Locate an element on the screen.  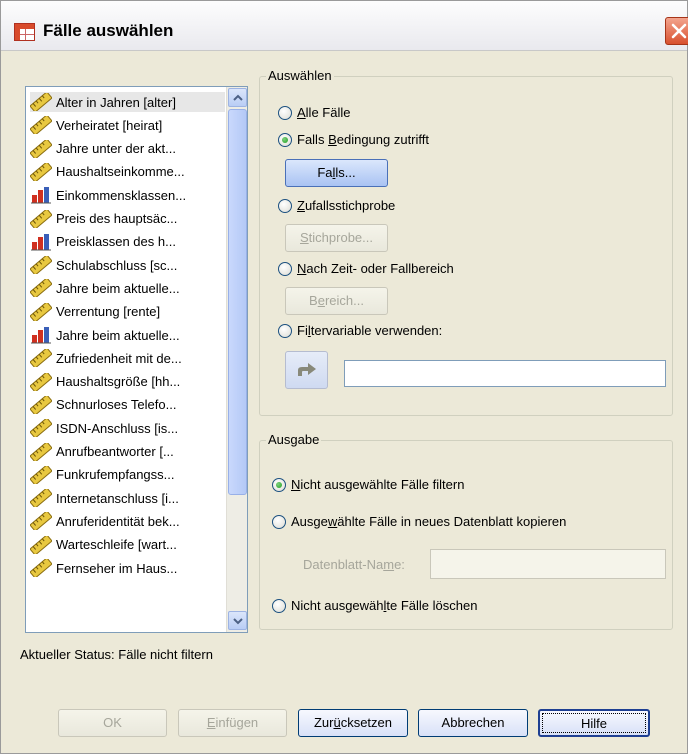
paste-button: Einfügen is located at coordinates (232, 723).